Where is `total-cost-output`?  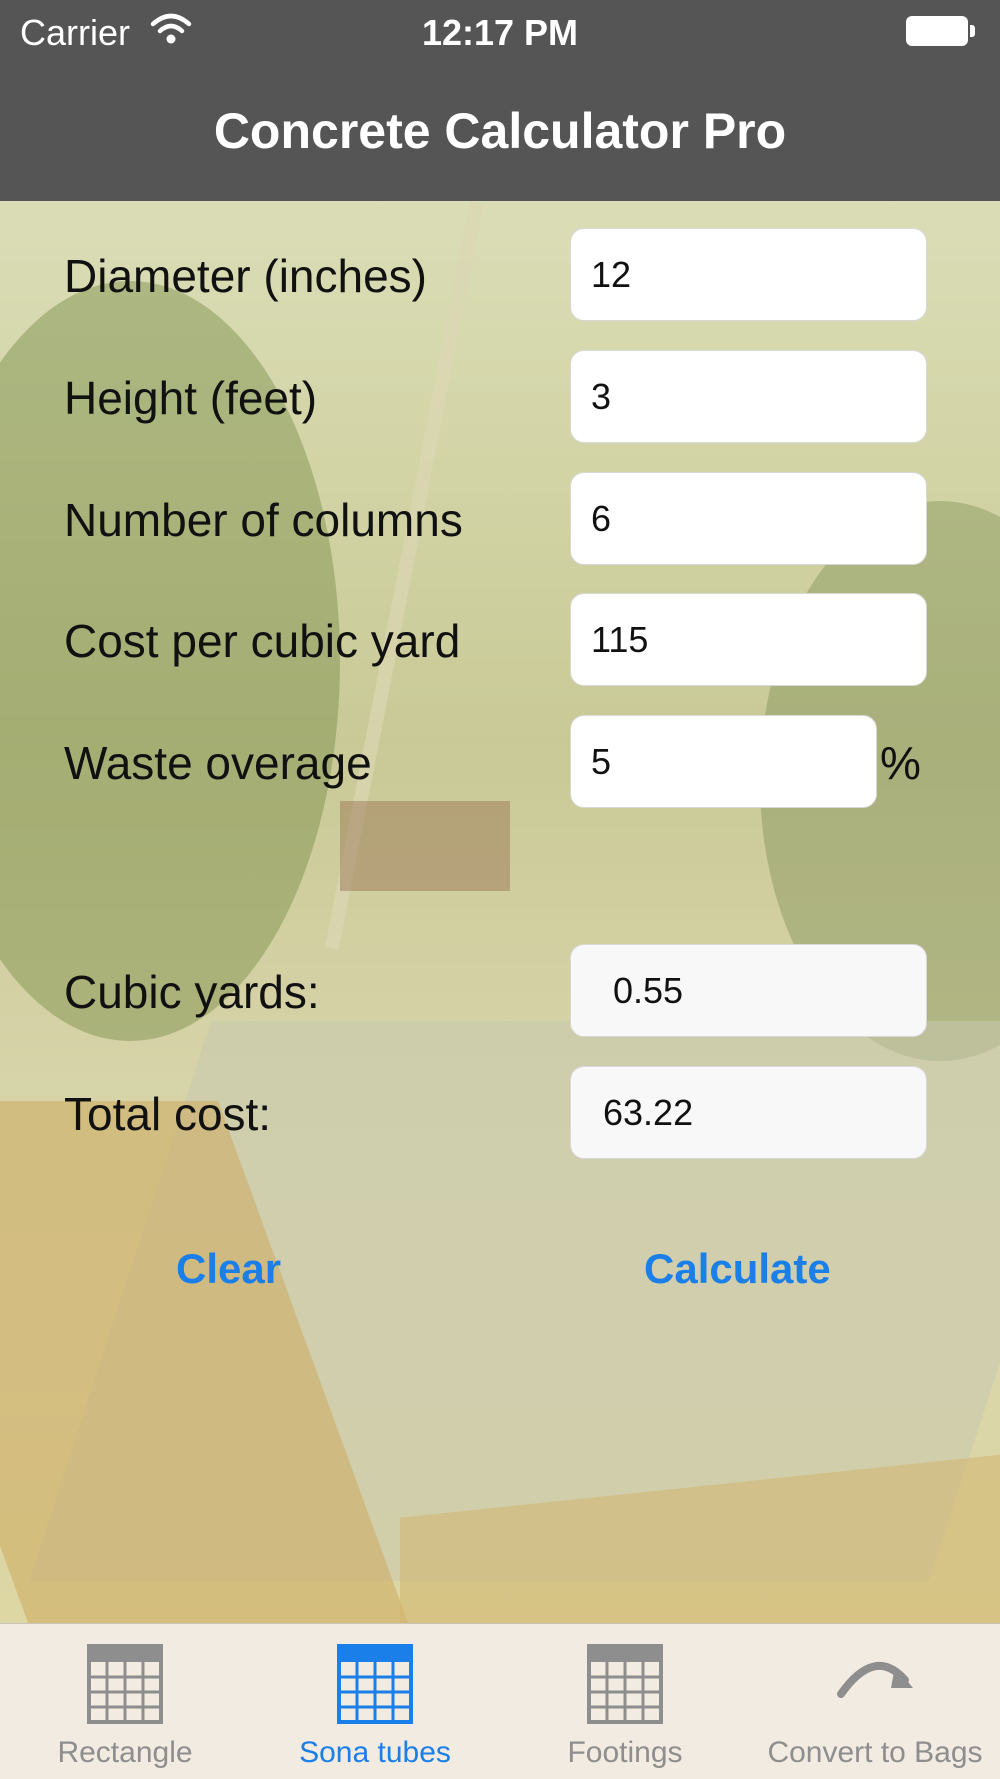 total-cost-output is located at coordinates (748, 1112).